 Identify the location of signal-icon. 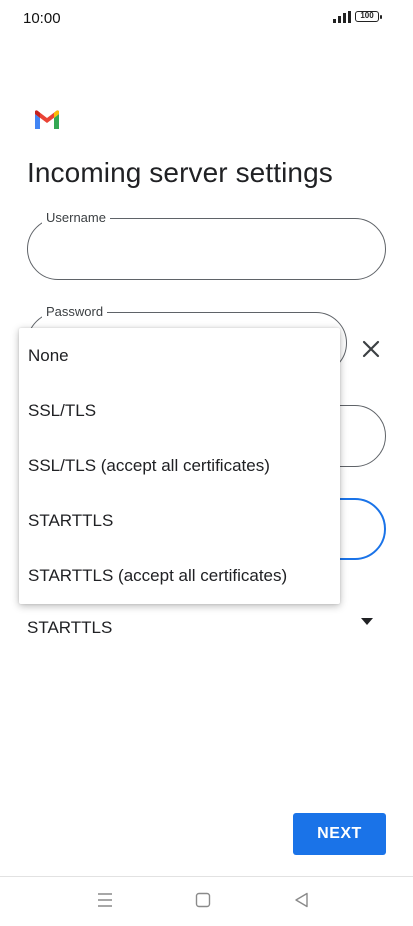
(342, 17).